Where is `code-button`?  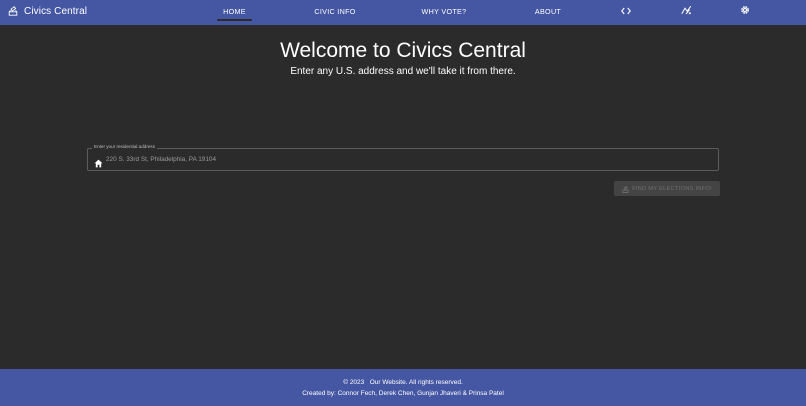 code-button is located at coordinates (626, 11).